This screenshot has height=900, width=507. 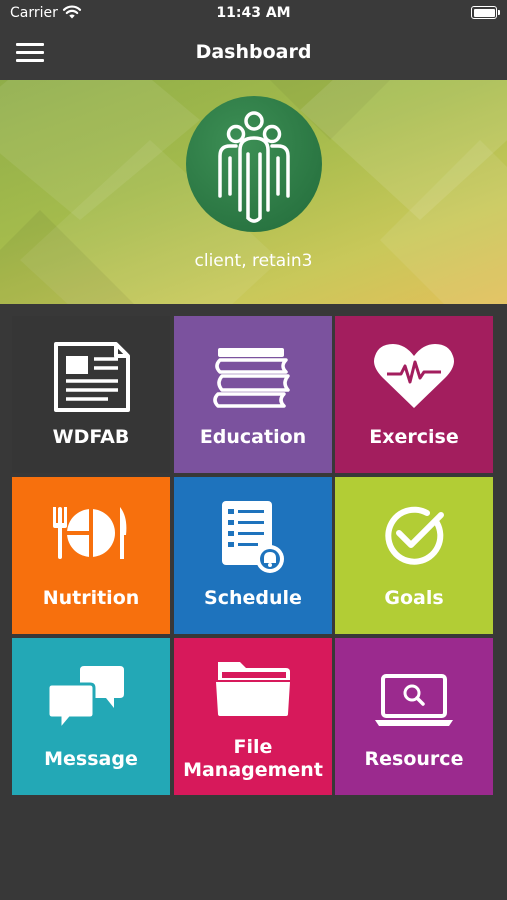 What do you see at coordinates (253, 598) in the screenshot?
I see `tile-label: Schedule` at bounding box center [253, 598].